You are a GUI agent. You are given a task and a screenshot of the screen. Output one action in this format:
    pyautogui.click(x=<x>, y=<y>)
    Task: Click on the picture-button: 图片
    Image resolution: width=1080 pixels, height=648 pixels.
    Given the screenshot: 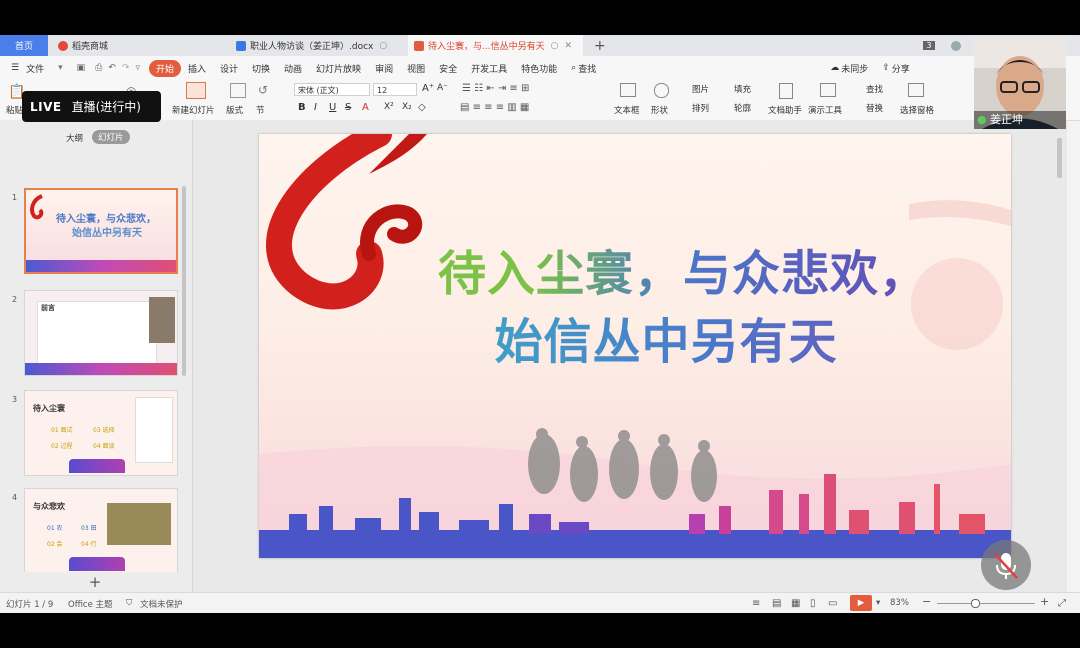 What is the action you would take?
    pyautogui.click(x=700, y=89)
    